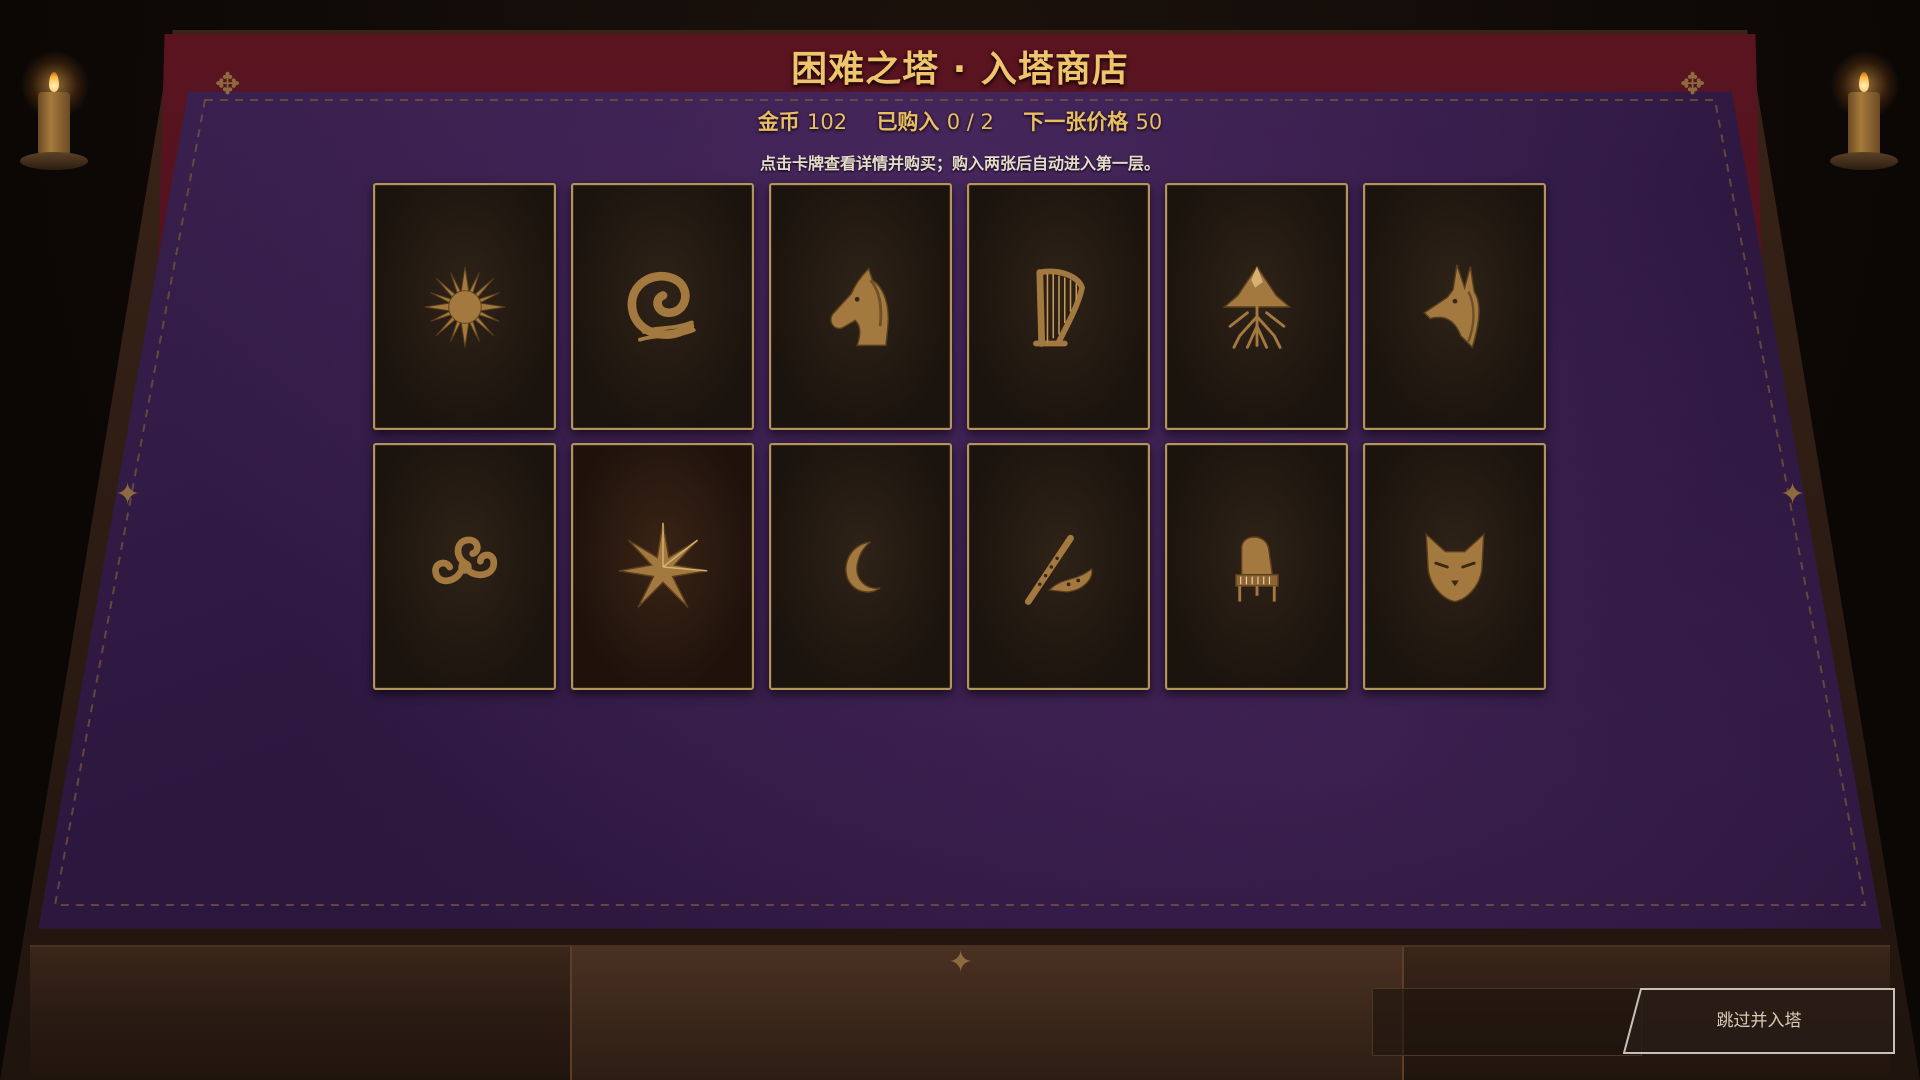 This screenshot has height=1080, width=1920. I want to click on flute-icon, so click(1058, 569).